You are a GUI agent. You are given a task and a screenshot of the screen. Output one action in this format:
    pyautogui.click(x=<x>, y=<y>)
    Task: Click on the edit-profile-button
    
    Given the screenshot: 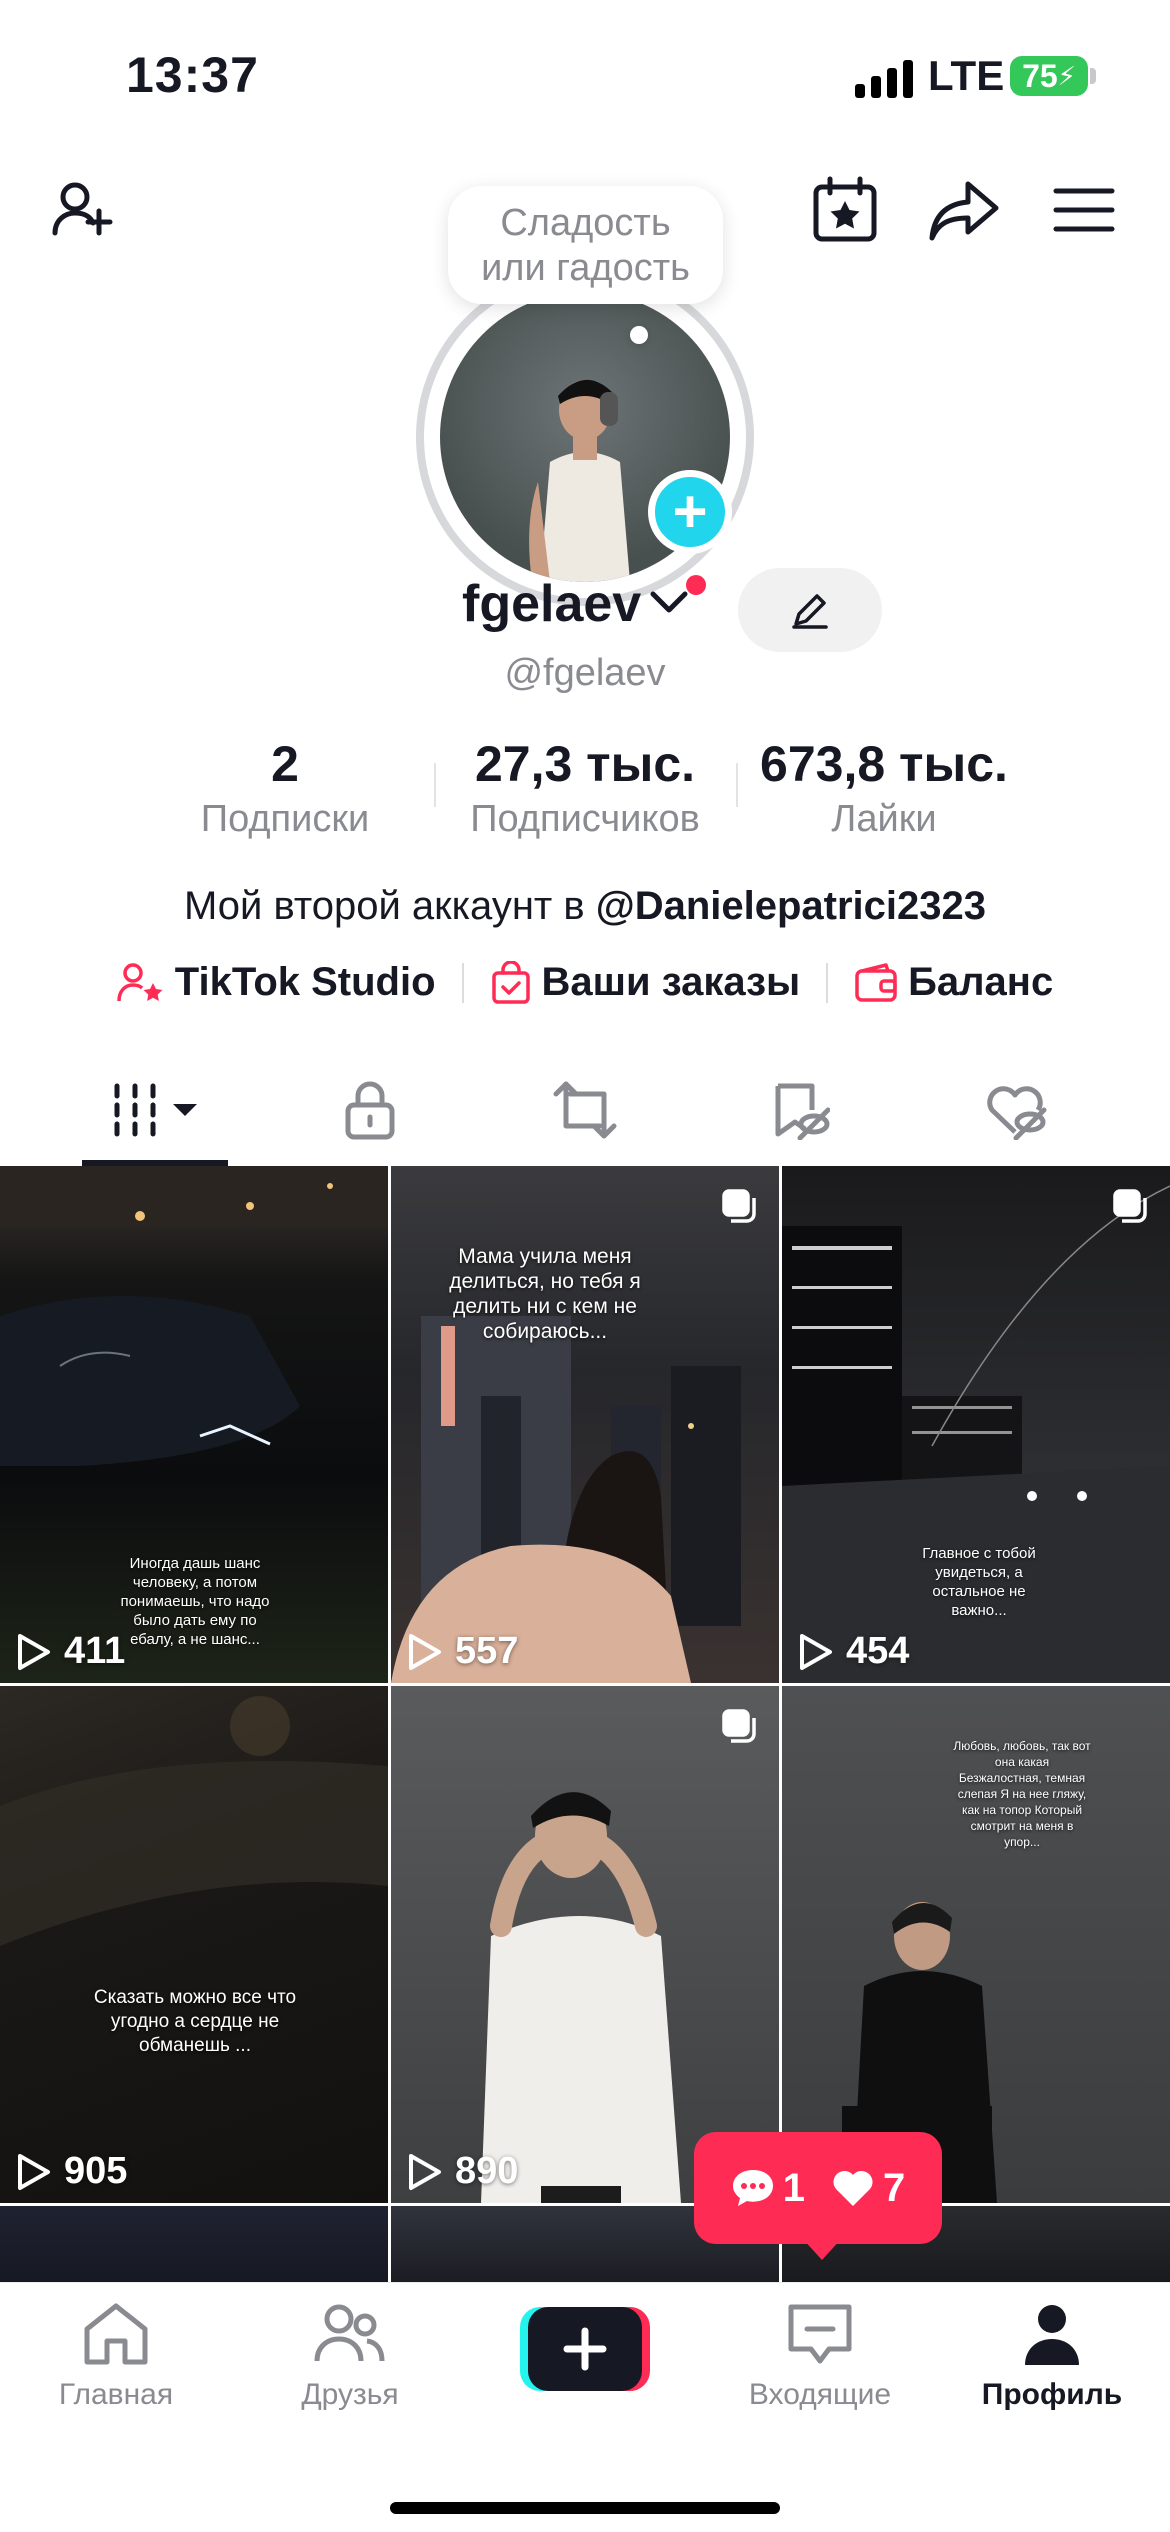 What is the action you would take?
    pyautogui.click(x=810, y=610)
    